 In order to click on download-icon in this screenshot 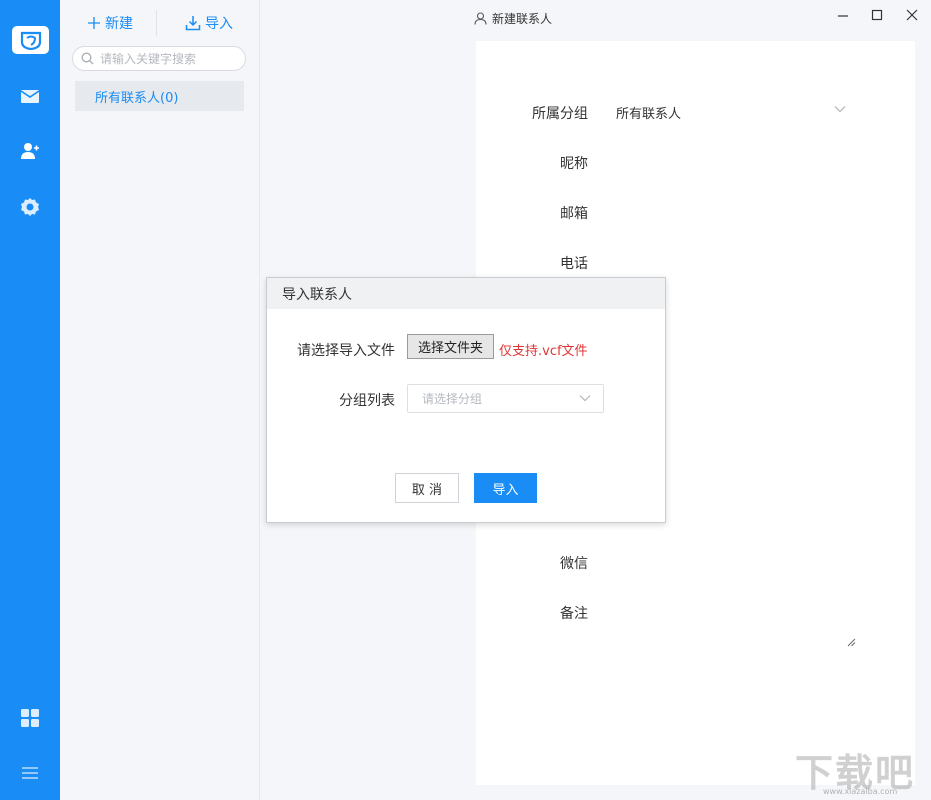, I will do `click(193, 23)`.